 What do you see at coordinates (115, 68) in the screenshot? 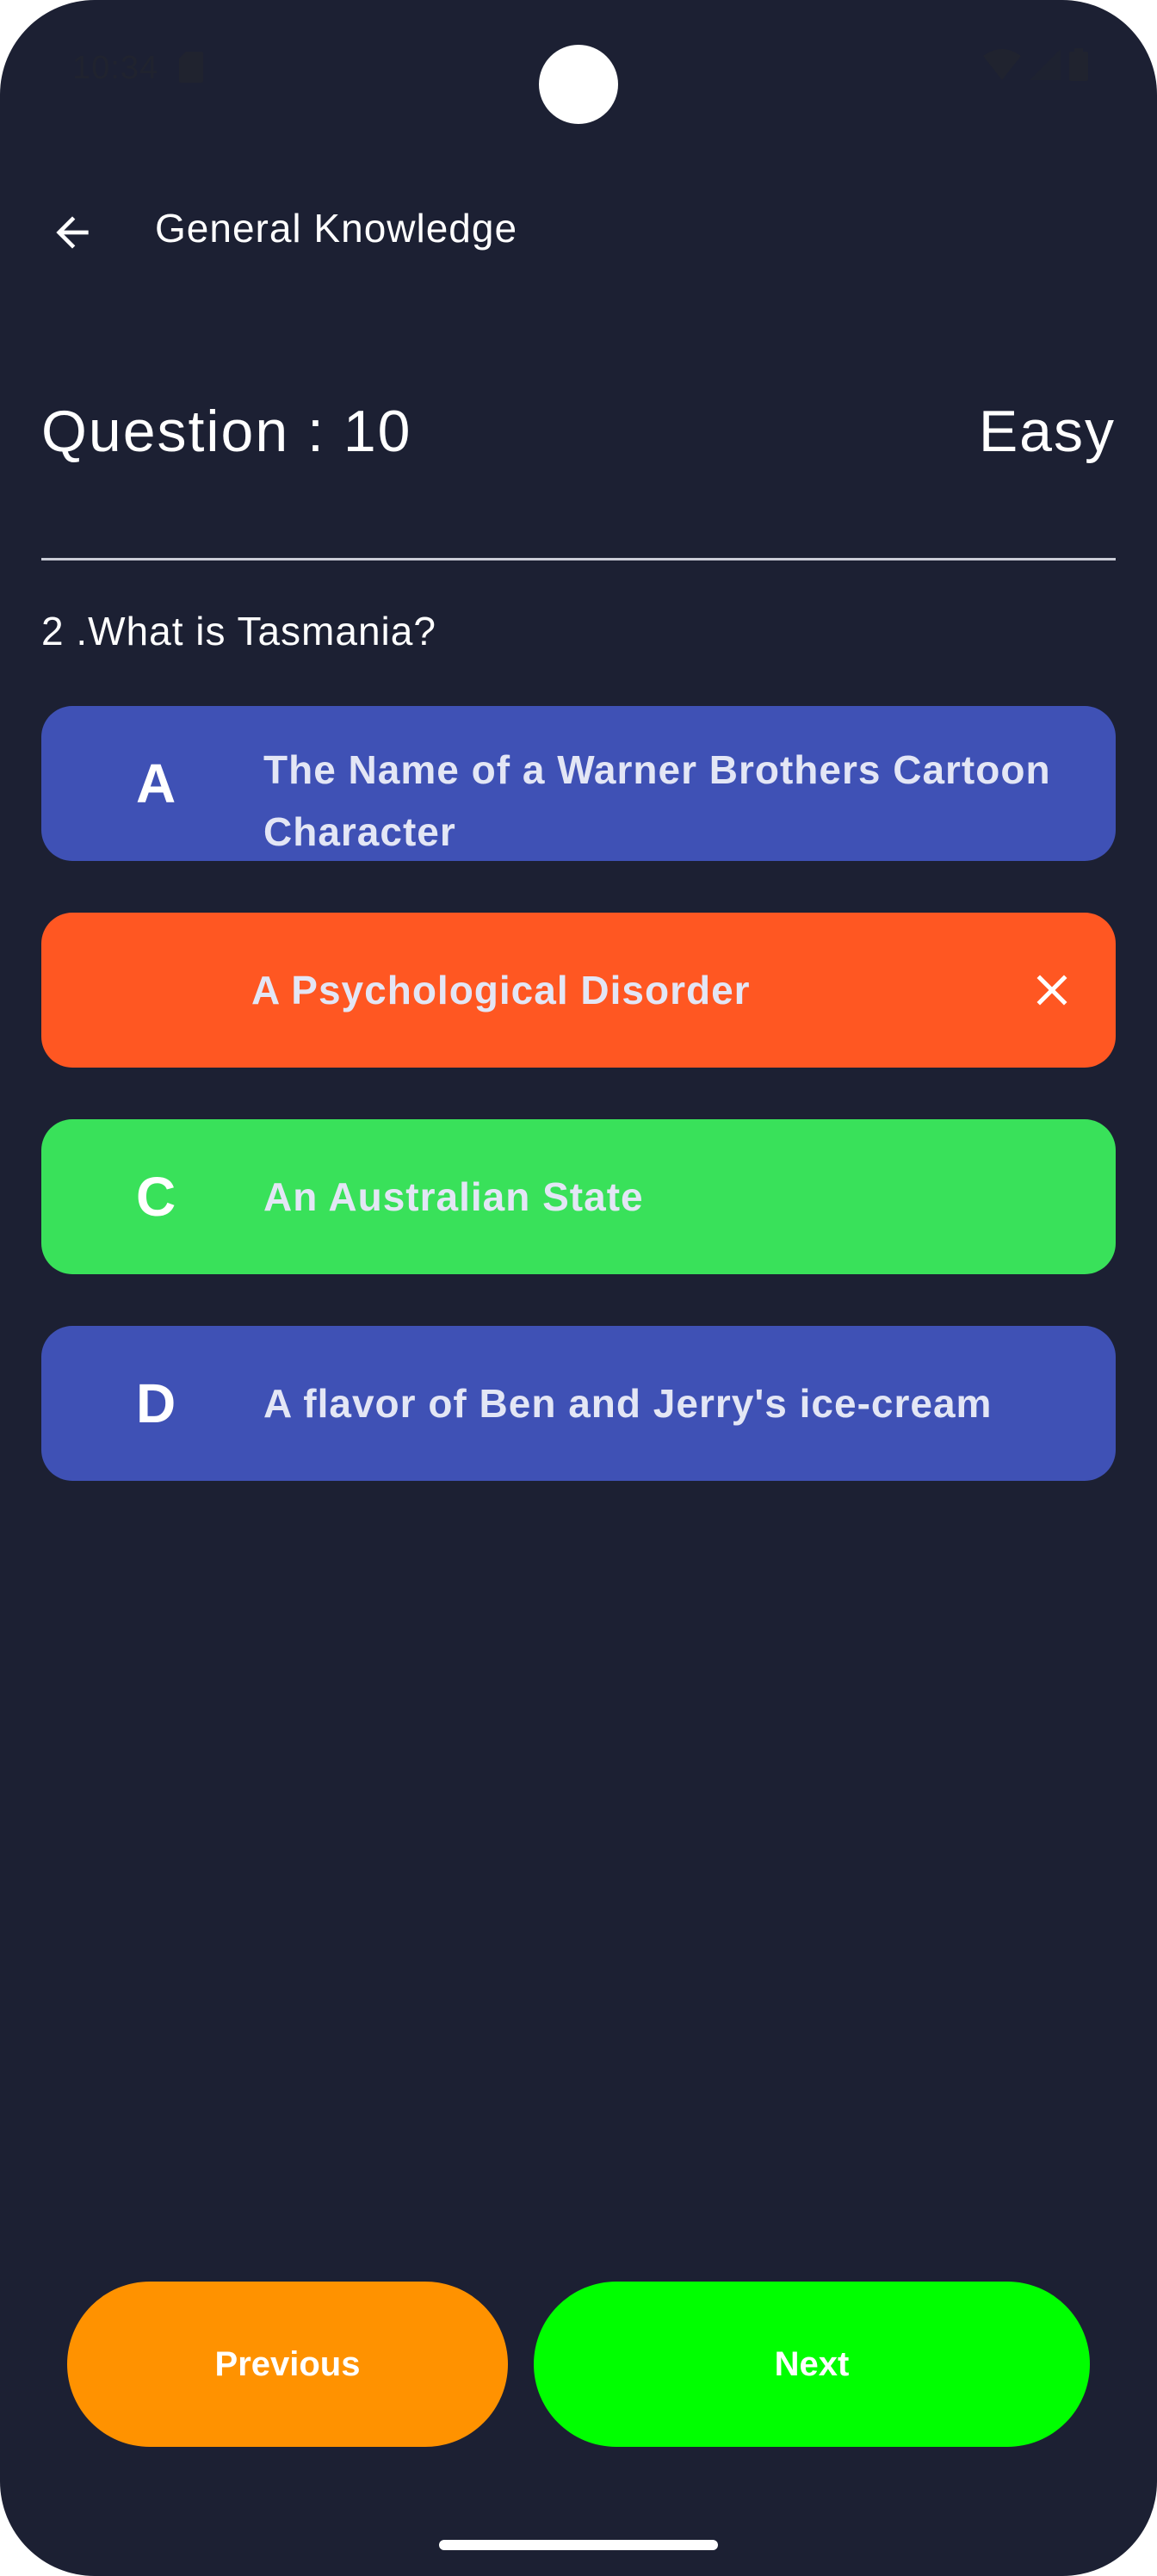
I see `status-time: 10:34` at bounding box center [115, 68].